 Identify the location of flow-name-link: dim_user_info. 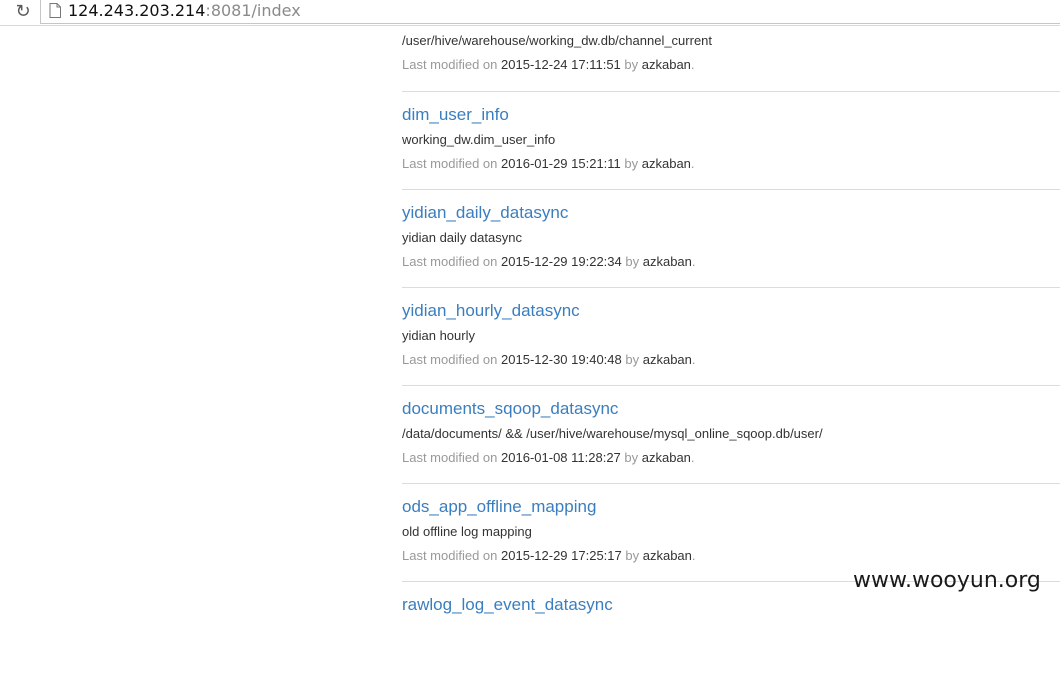
(455, 115).